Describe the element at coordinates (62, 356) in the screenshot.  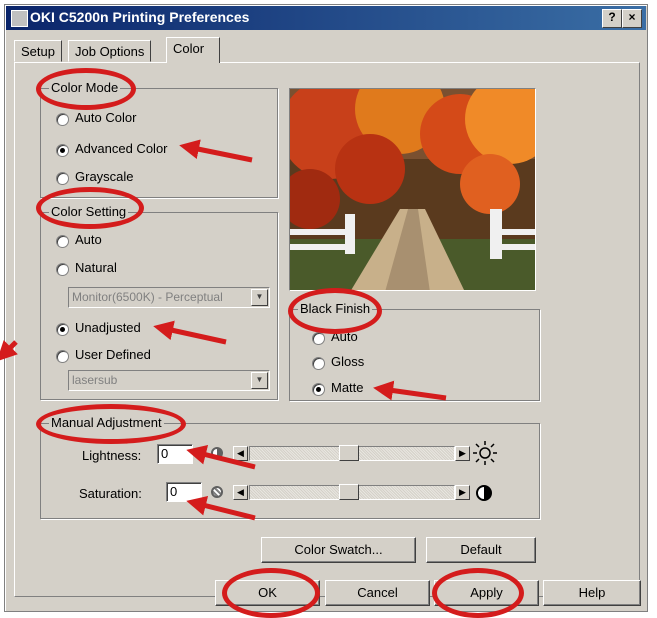
I see `radio-user-defined` at that location.